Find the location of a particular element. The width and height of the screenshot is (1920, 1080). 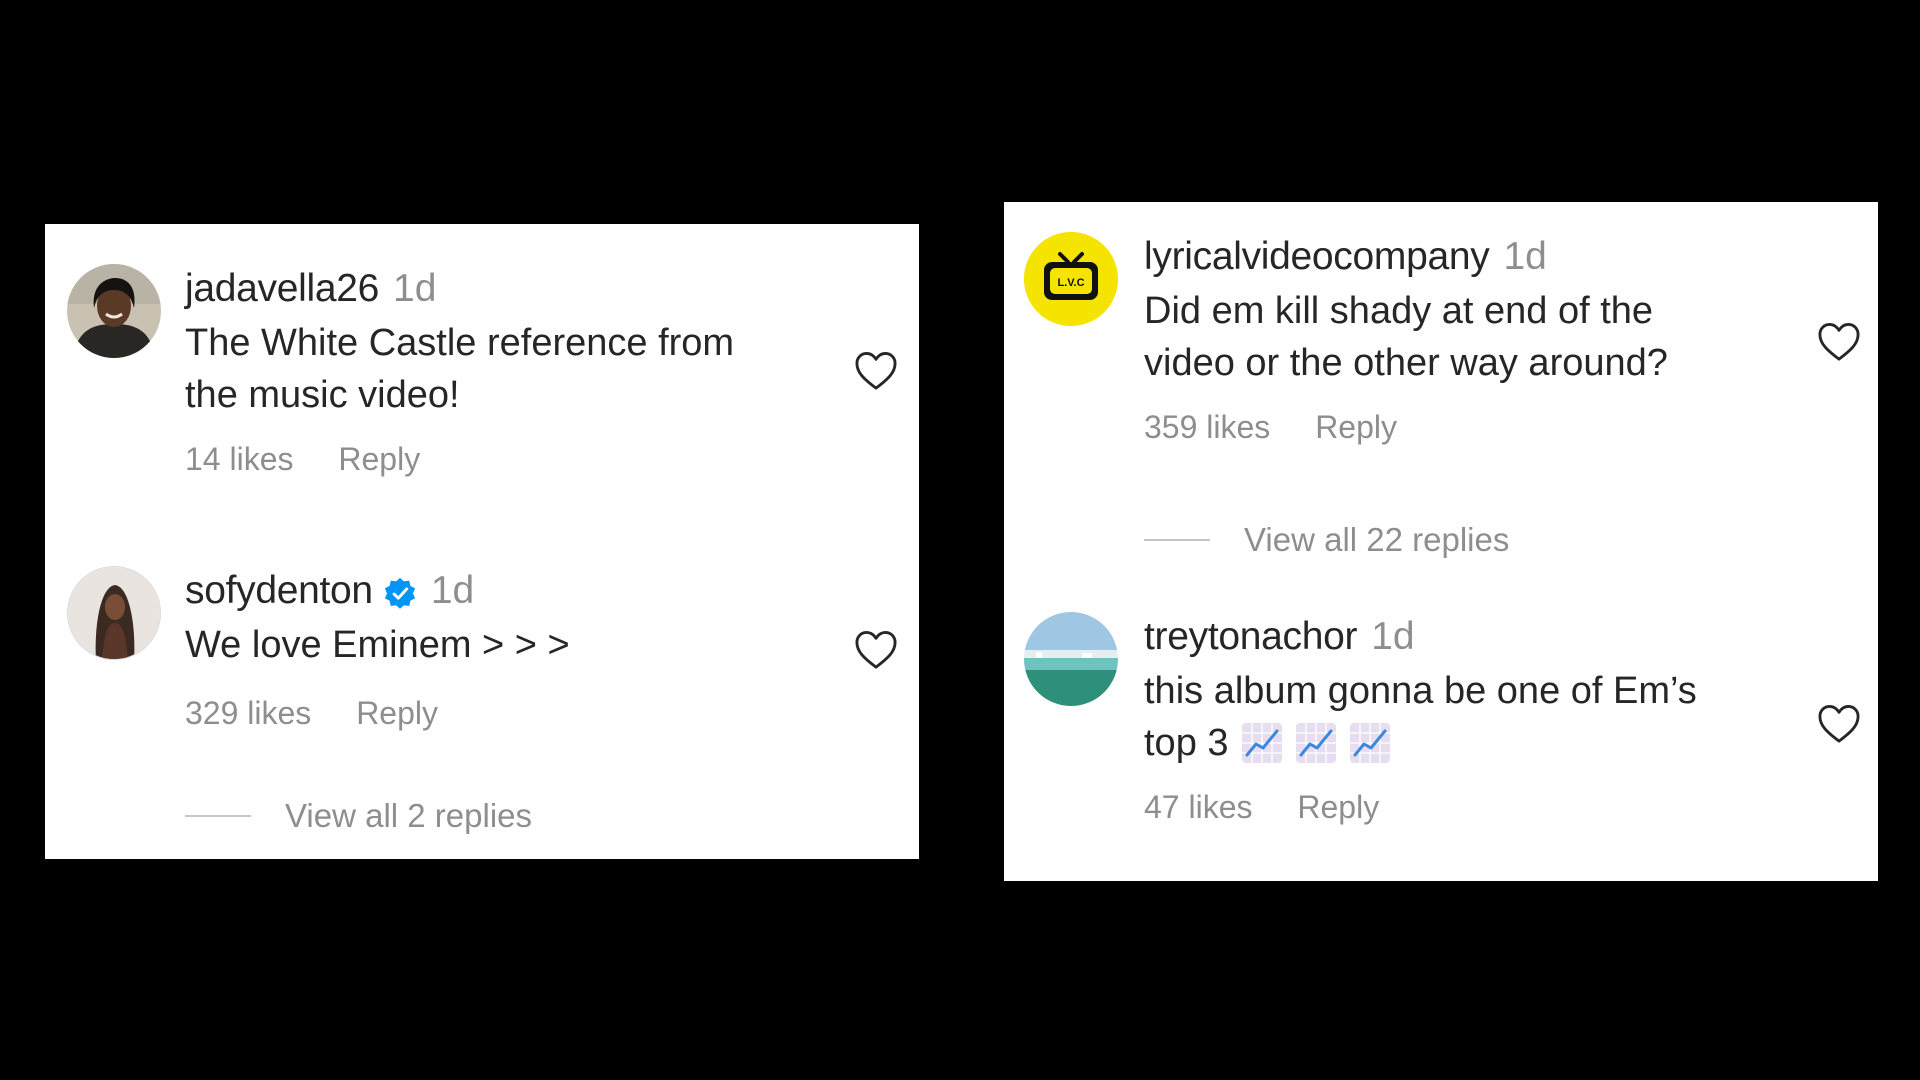

view-replies-link: View all 2 replies is located at coordinates (358, 816).